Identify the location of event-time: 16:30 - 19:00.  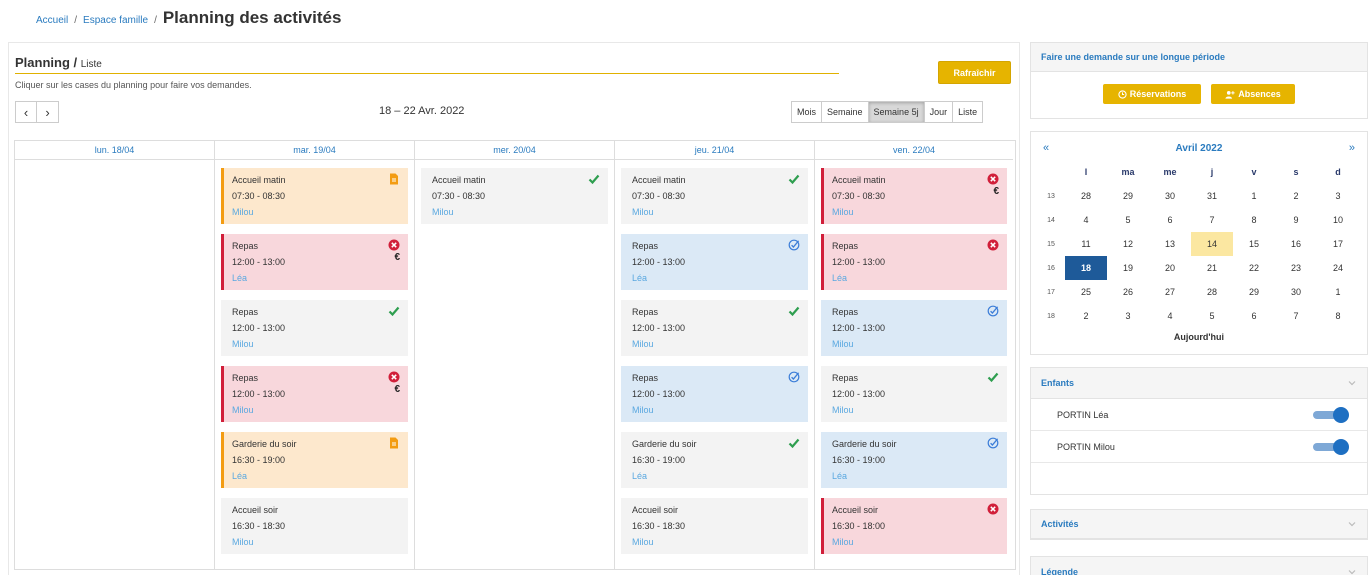
(859, 460).